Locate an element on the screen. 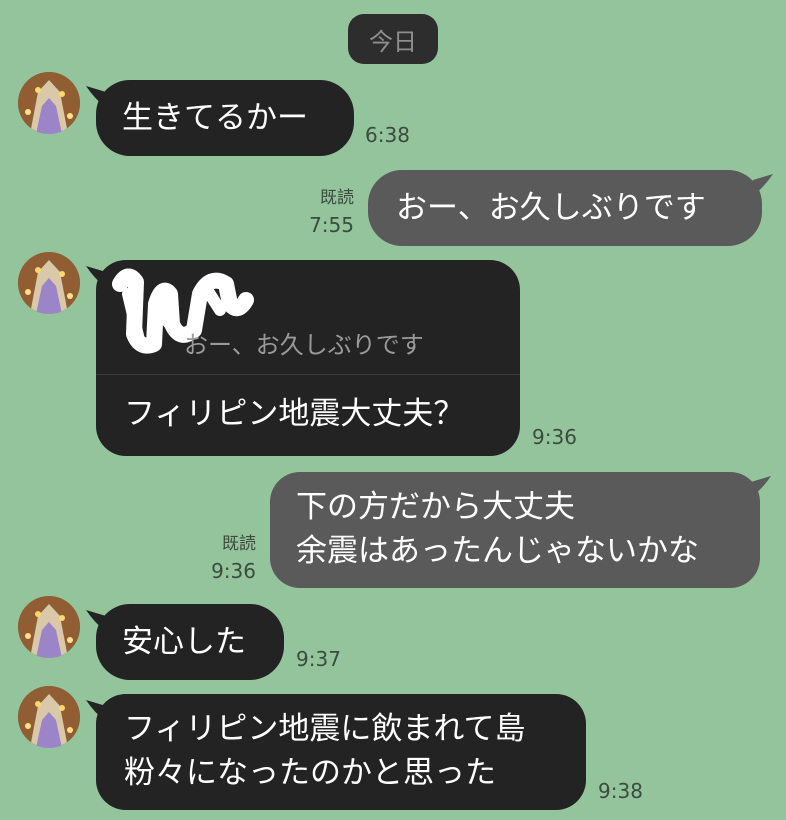 This screenshot has width=786, height=820. message-time: 9:37 is located at coordinates (318, 659).